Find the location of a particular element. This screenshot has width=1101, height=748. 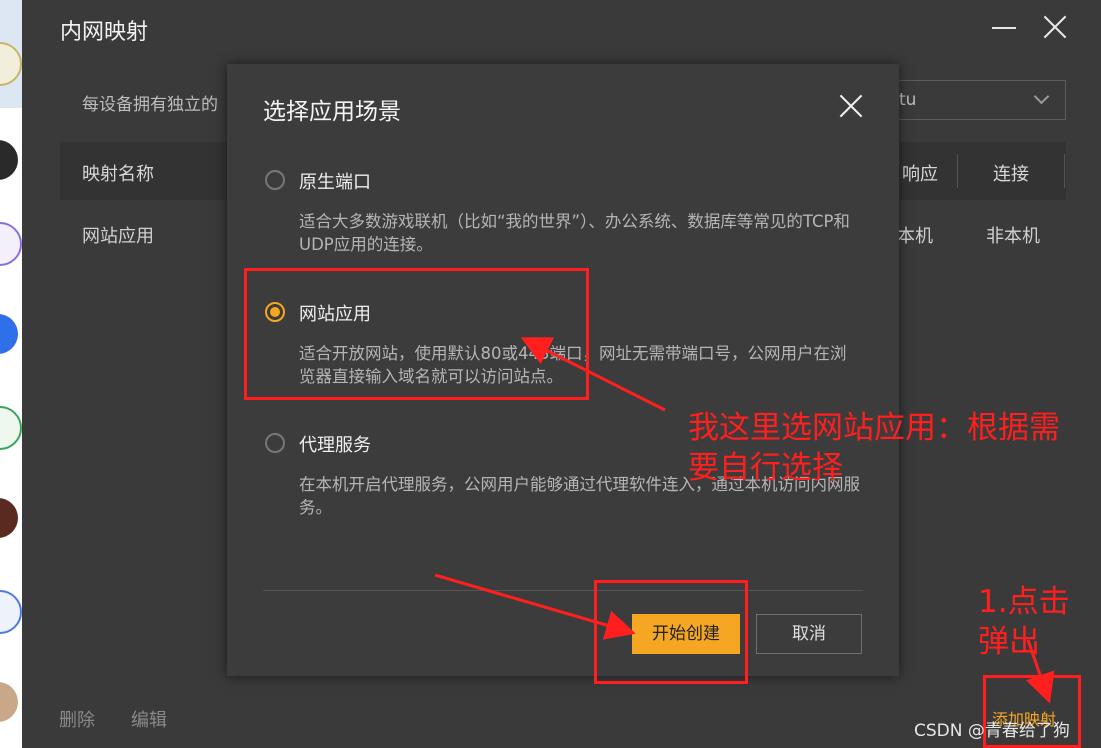

annotation-note-click: 1.点击弹出 is located at coordinates (1024, 622).